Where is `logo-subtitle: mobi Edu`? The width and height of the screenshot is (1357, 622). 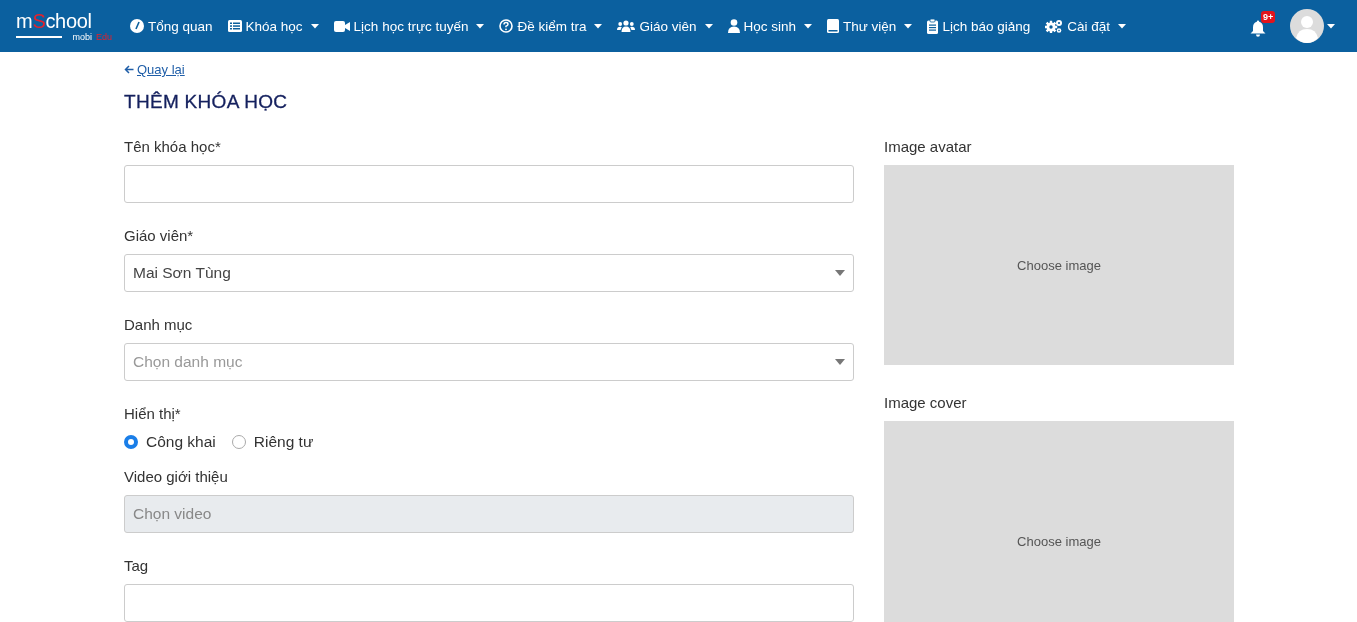
logo-subtitle: mobi Edu is located at coordinates (64, 36).